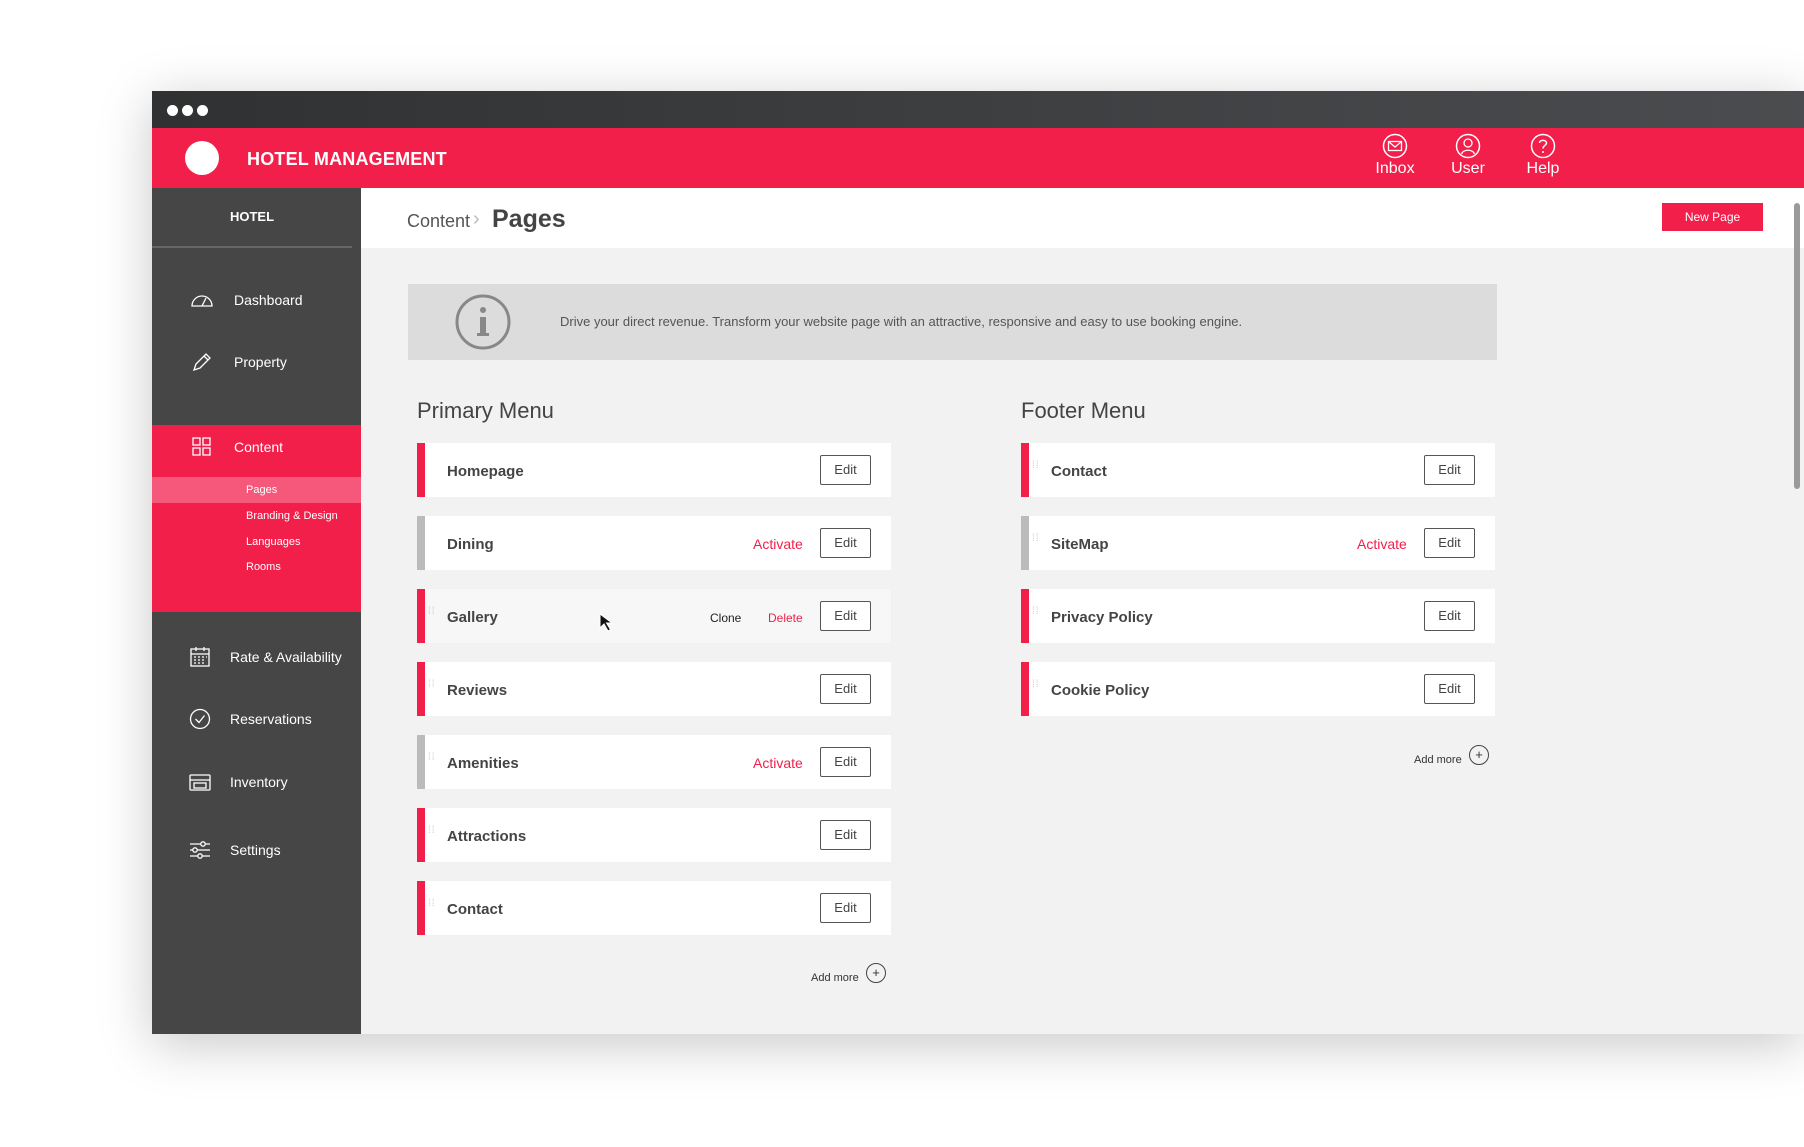  Describe the element at coordinates (271, 719) in the screenshot. I see `sidebar-item-label: Reservations` at that location.